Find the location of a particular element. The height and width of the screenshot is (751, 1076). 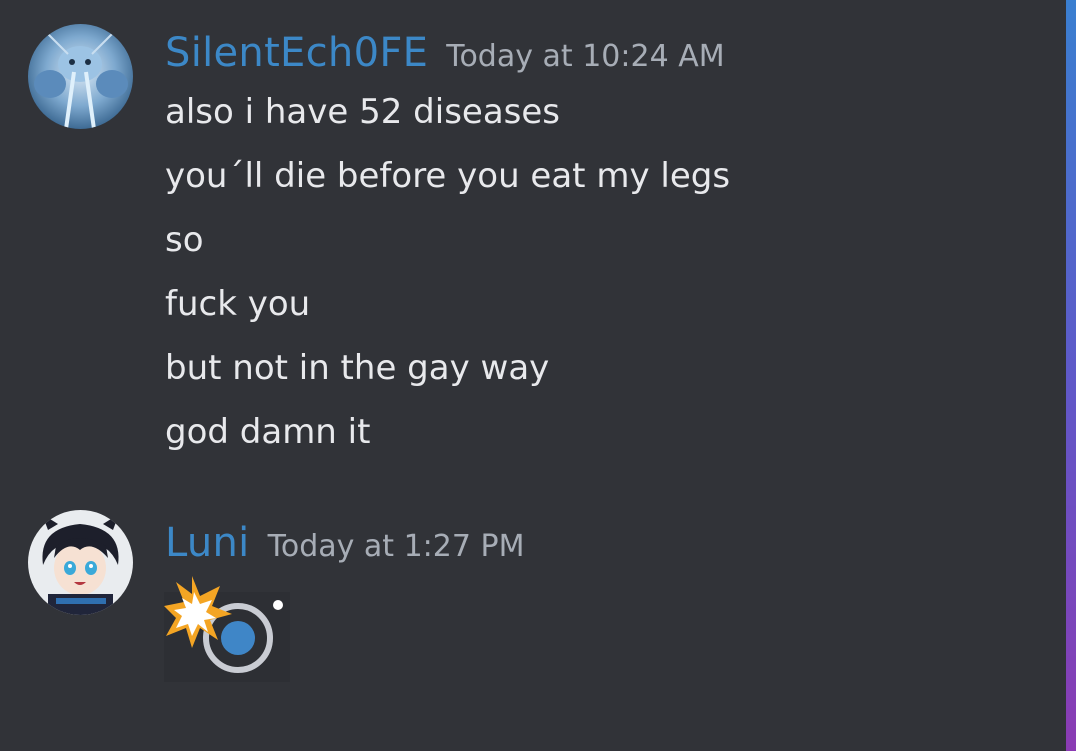

window-edge-gradient is located at coordinates (1071, 375).